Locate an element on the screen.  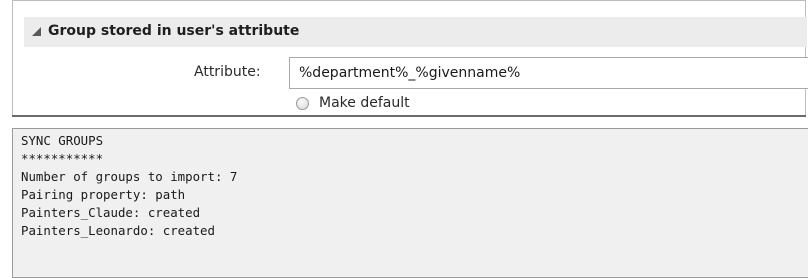
section-header: Group stored in user's attribute is located at coordinates (415, 32).